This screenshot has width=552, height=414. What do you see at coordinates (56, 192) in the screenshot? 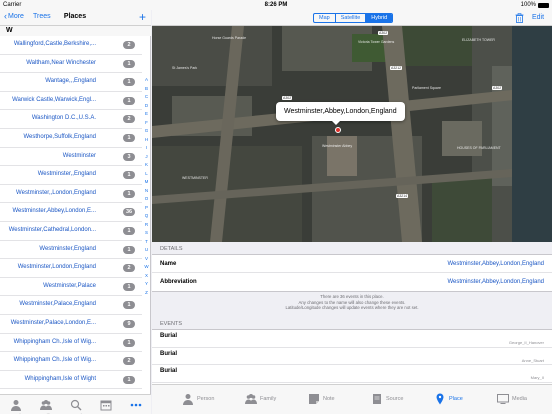
I see `place-name: Westminster,,London,England` at bounding box center [56, 192].